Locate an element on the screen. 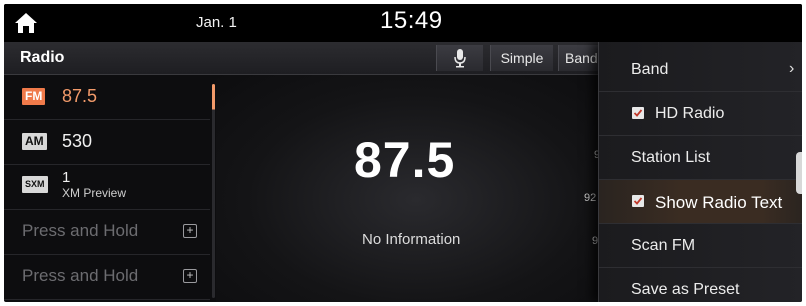 This screenshot has height=306, width=806. station-name: XM Preview is located at coordinates (94, 193).